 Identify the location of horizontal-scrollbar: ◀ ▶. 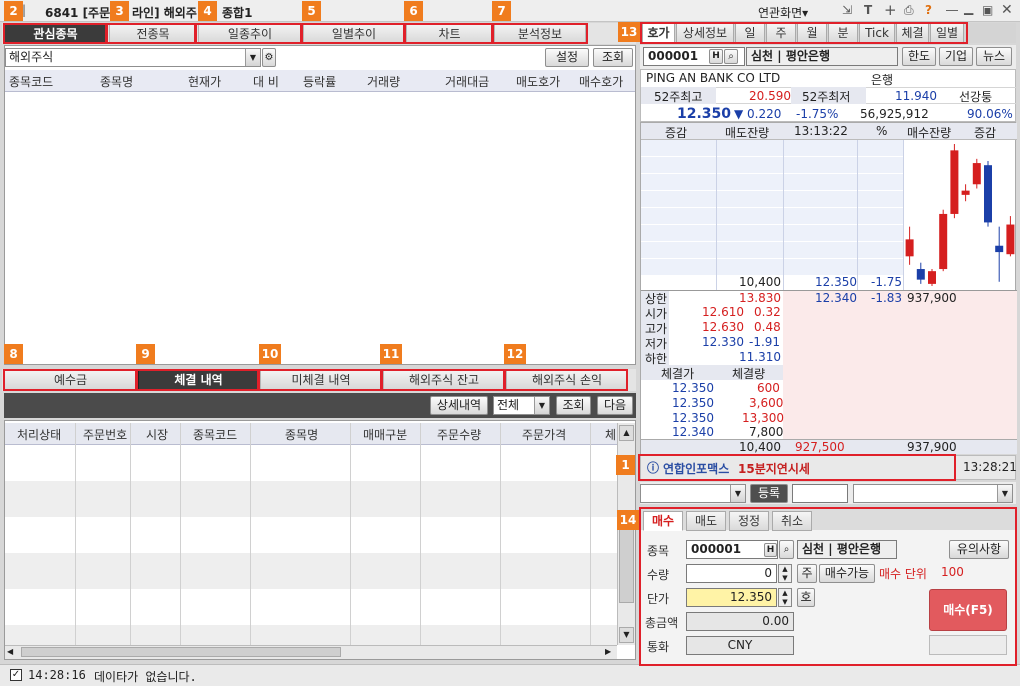
(311, 652).